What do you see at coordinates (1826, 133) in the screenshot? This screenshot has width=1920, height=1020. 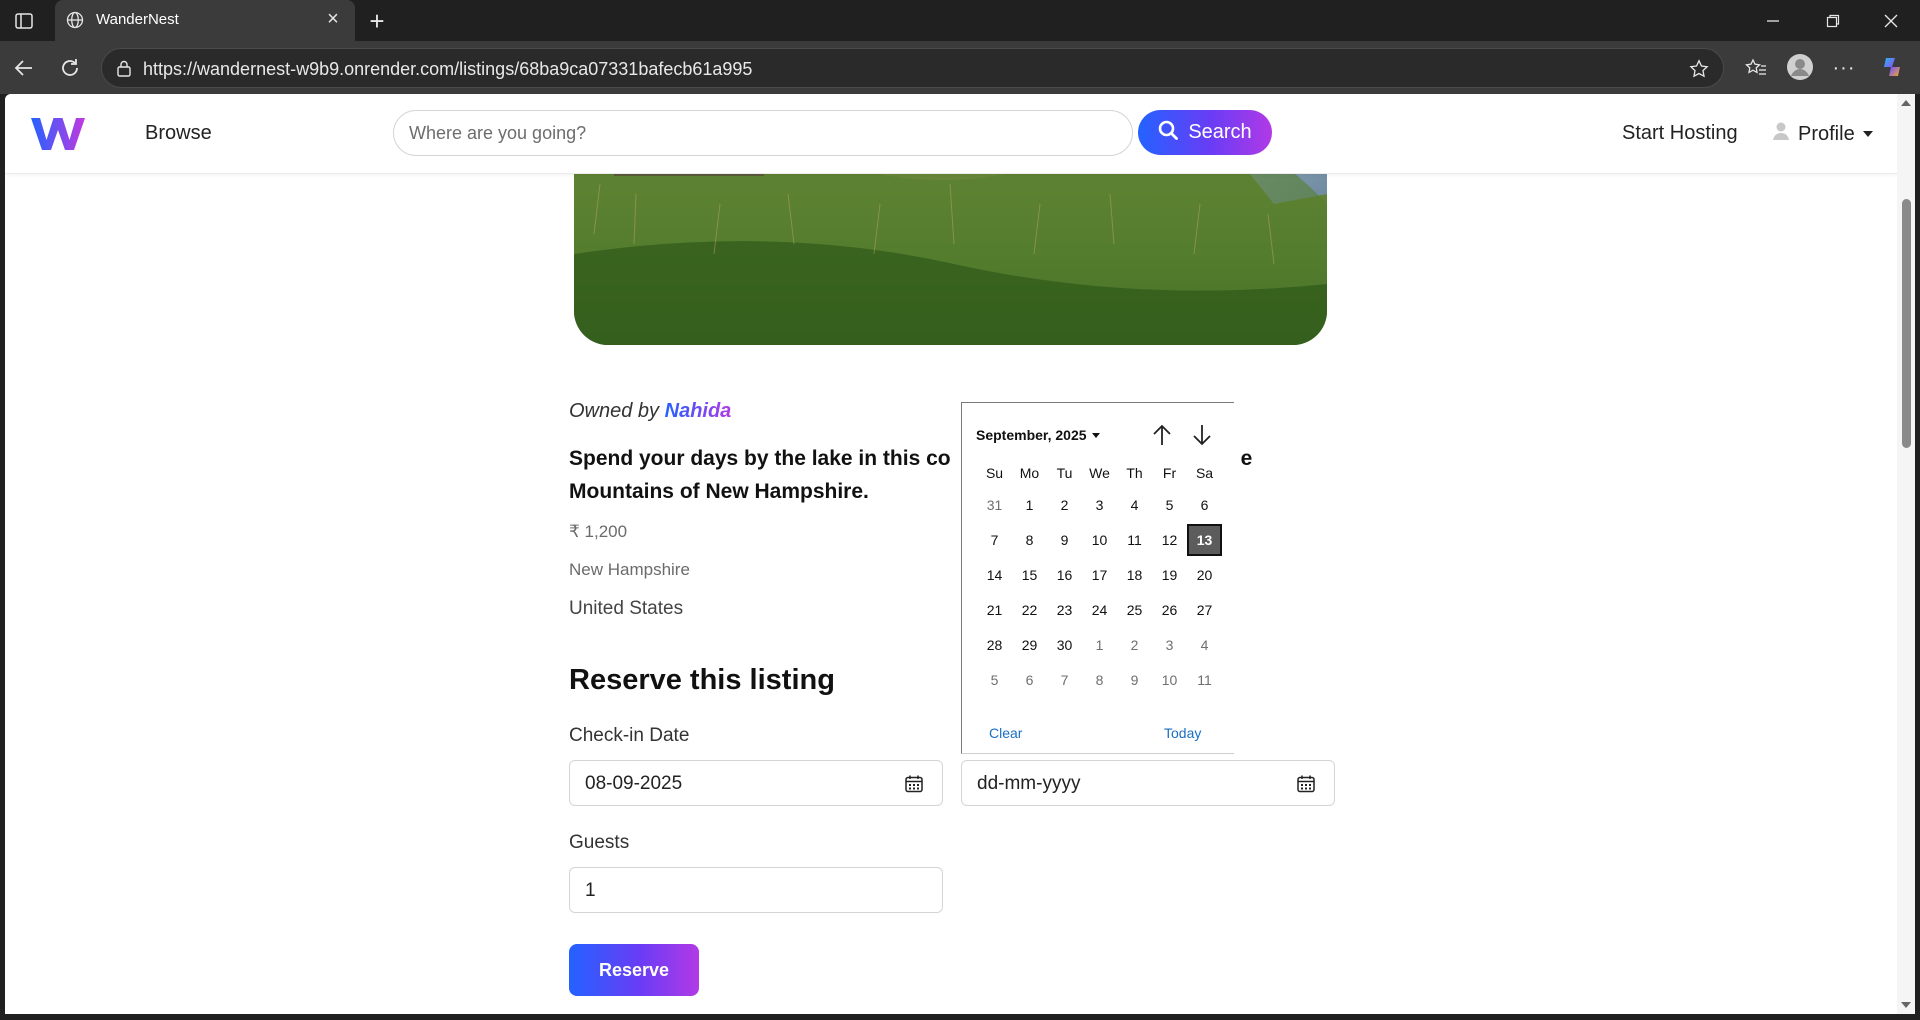 I see `profile-label: Profile` at bounding box center [1826, 133].